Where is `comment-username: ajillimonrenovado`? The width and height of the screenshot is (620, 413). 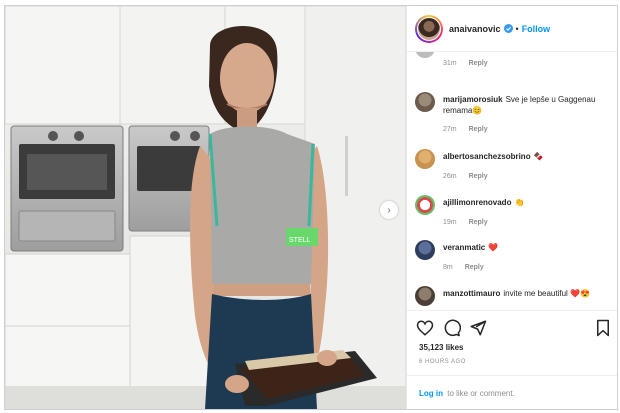
comment-username: ajillimonrenovado is located at coordinates (477, 202).